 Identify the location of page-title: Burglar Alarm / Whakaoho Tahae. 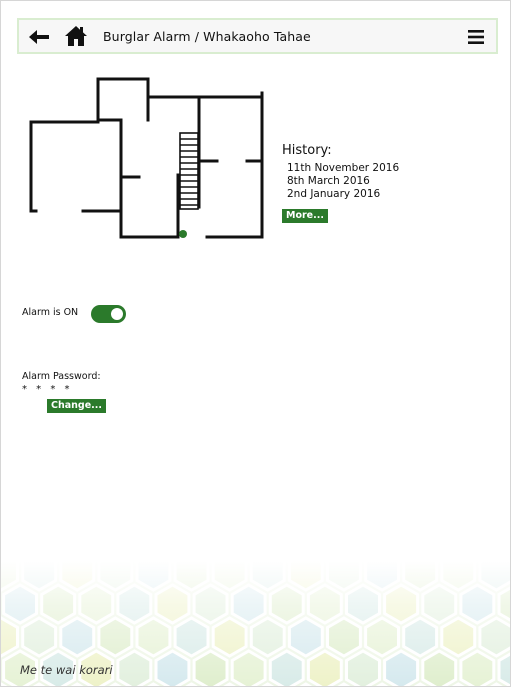
(207, 36).